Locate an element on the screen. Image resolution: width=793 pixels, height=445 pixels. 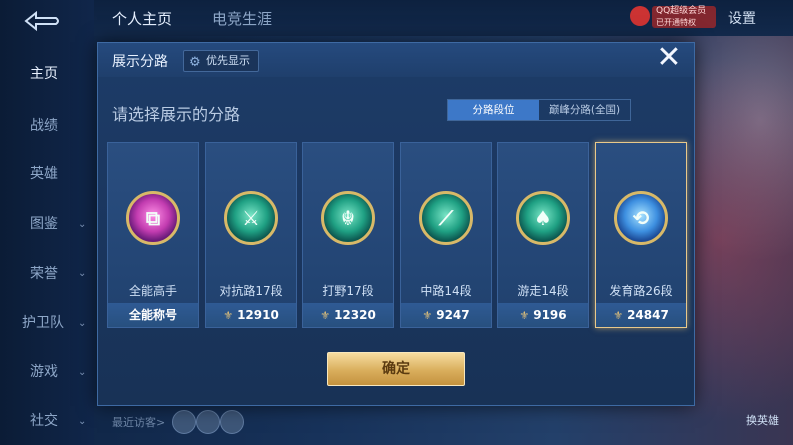
close-icon: ✕ is located at coordinates (669, 58).